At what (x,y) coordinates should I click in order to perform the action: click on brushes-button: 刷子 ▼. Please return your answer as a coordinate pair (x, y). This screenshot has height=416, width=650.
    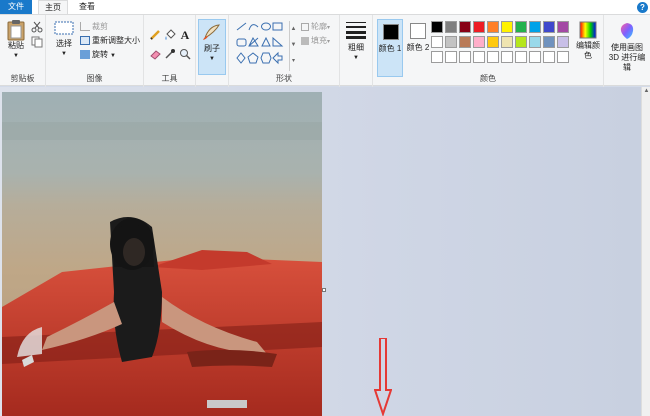
    Looking at the image, I should click on (212, 47).